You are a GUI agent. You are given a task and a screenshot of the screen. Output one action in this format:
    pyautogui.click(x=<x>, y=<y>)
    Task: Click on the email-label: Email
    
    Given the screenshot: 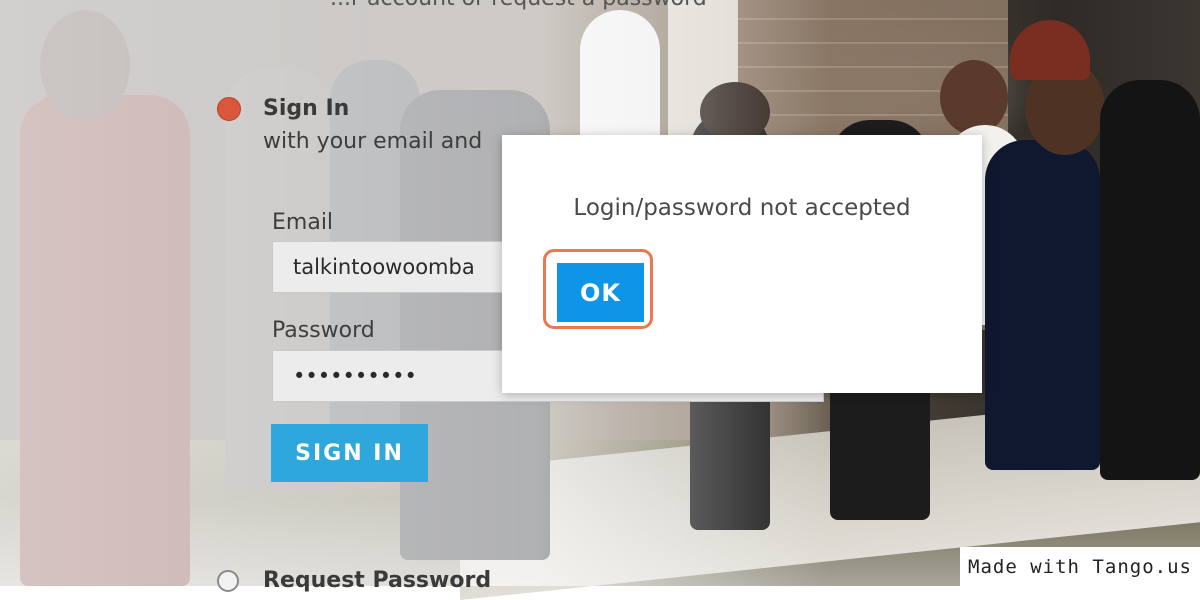 What is the action you would take?
    pyautogui.click(x=303, y=222)
    